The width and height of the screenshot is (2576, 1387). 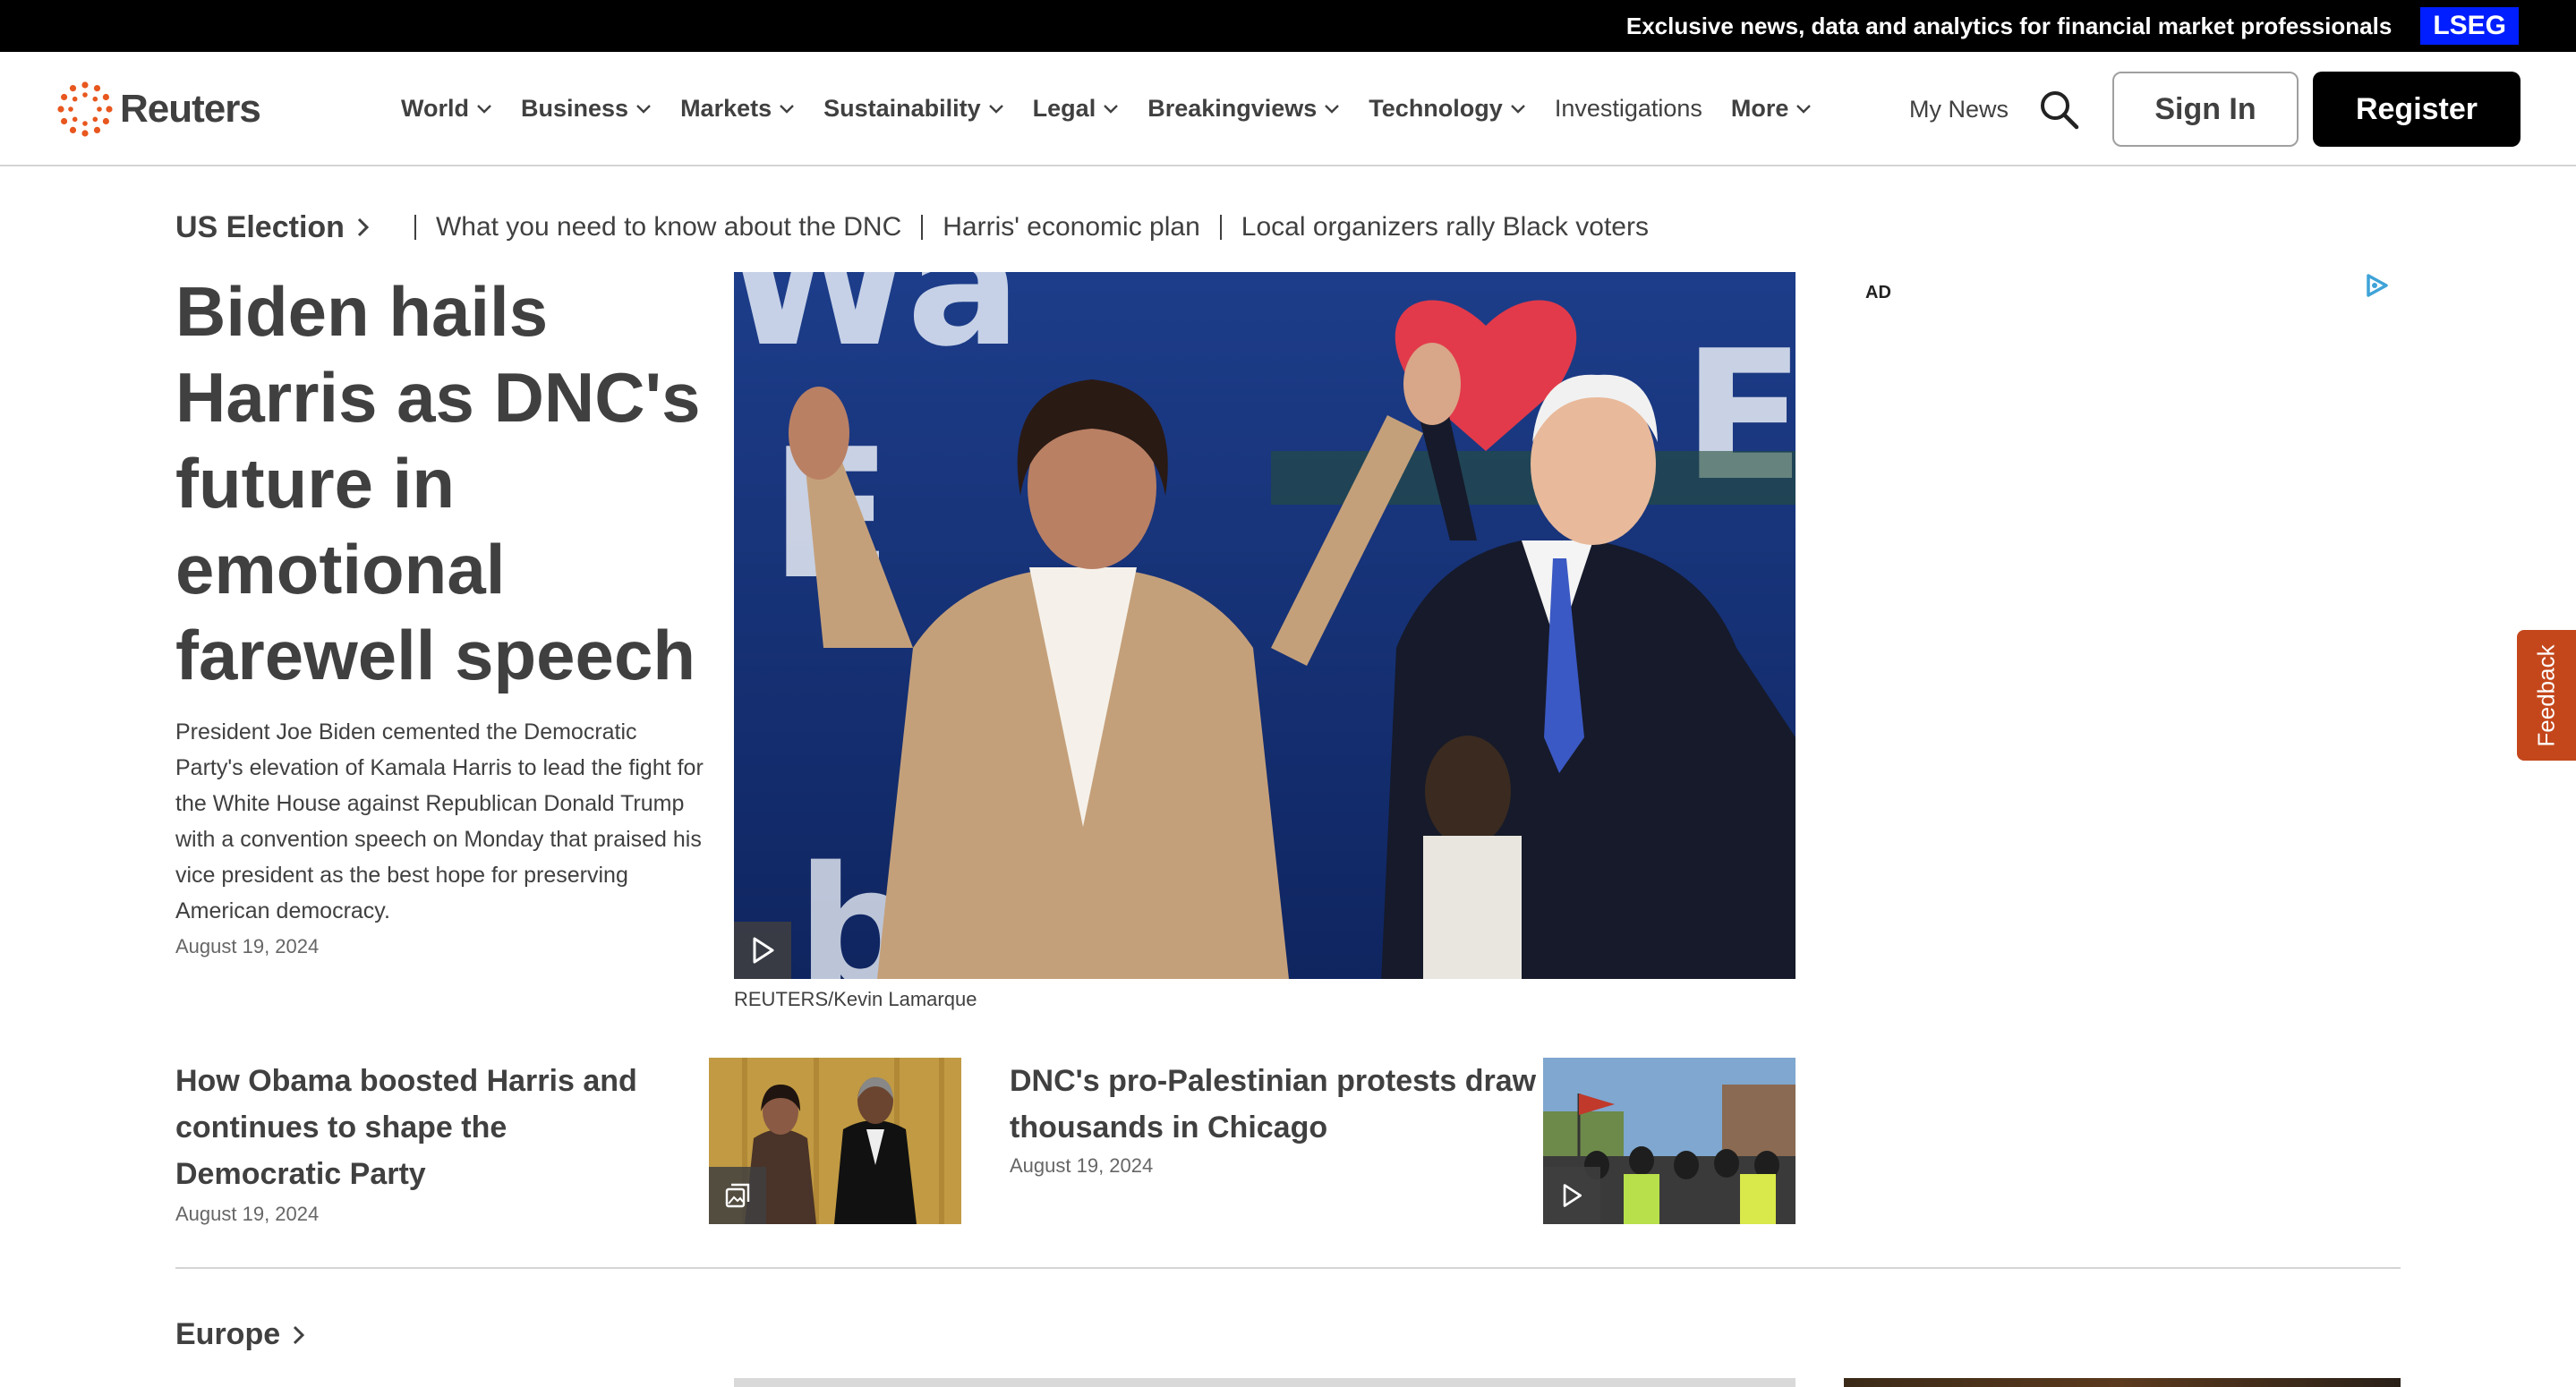 I want to click on topic-link-organizers: Local organizers rally Black voters, so click(x=1445, y=228).